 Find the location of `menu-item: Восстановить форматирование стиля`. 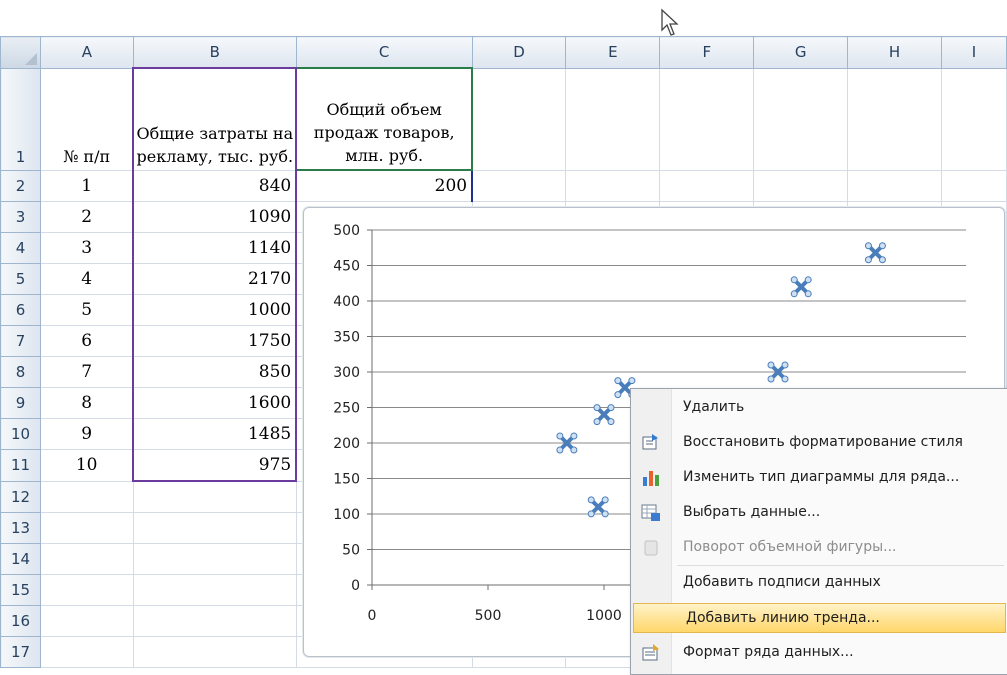

menu-item: Восстановить форматирование стиля is located at coordinates (819, 443).